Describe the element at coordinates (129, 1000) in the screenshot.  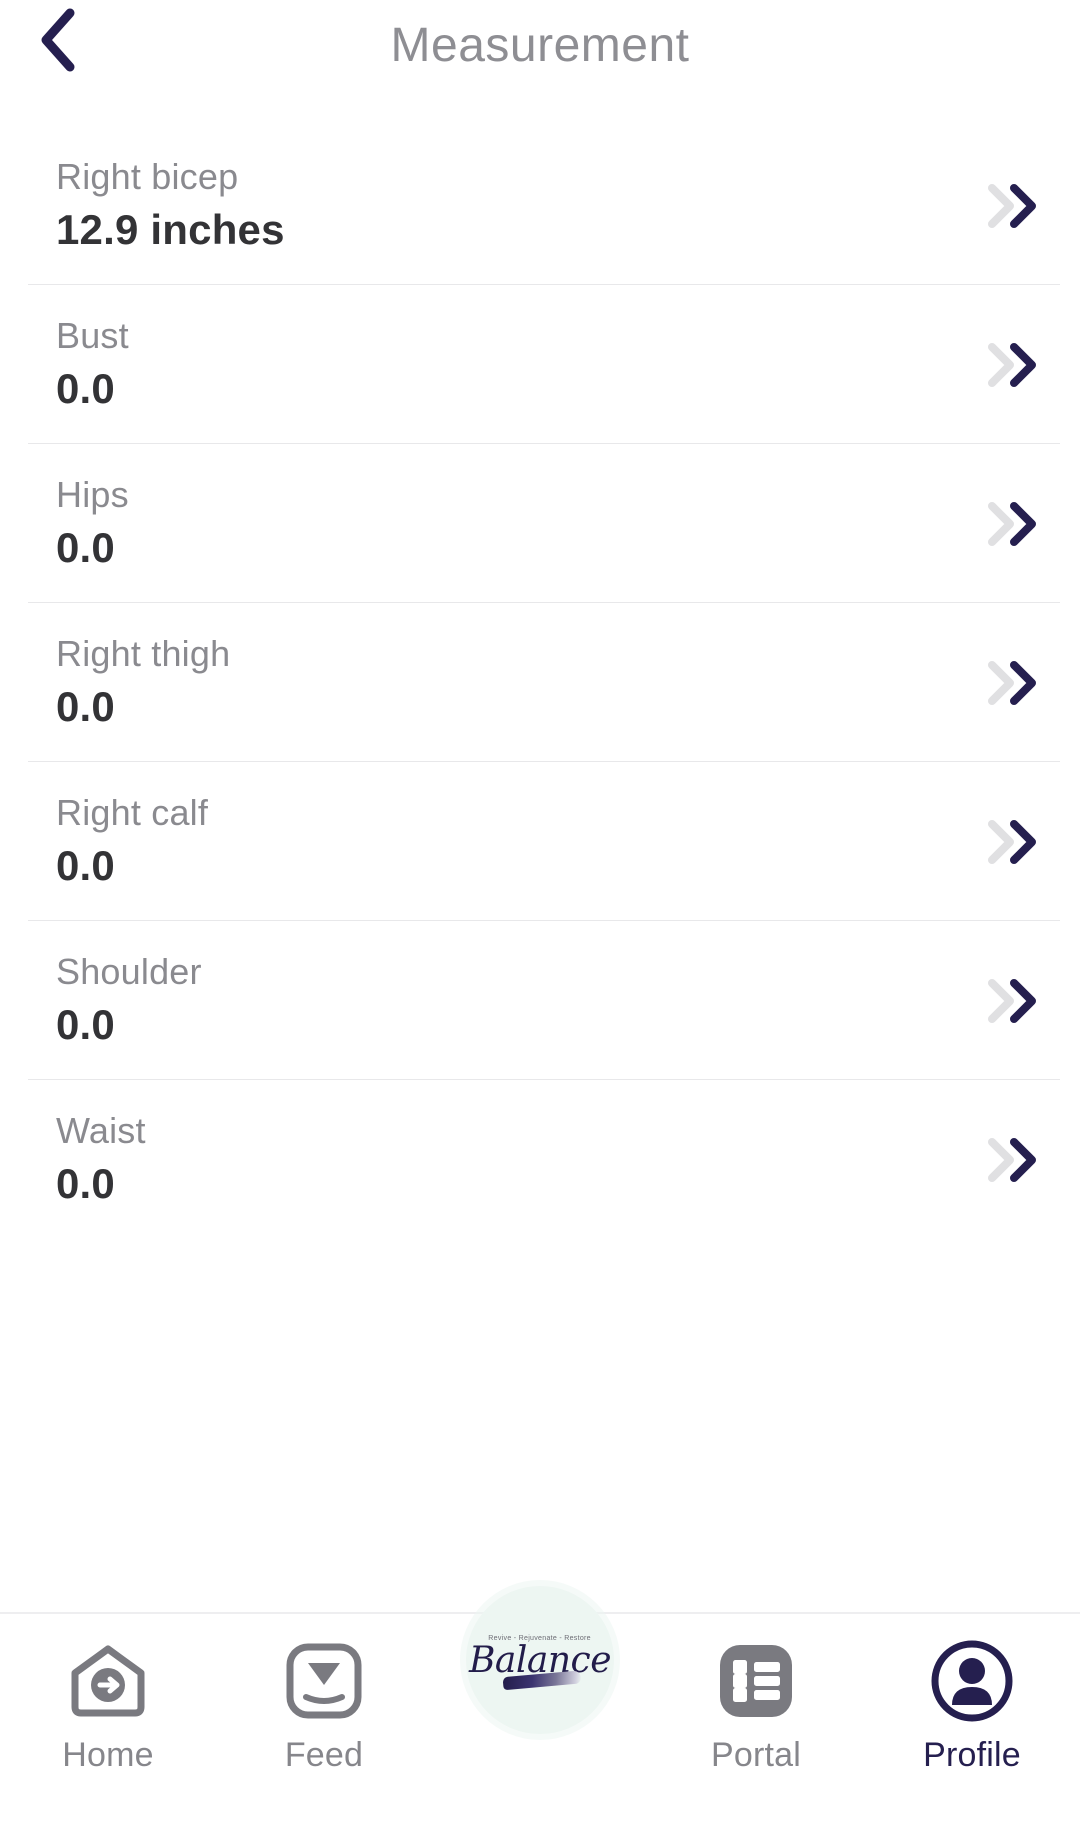
I see `row-texts: Shoulder 0.0` at that location.